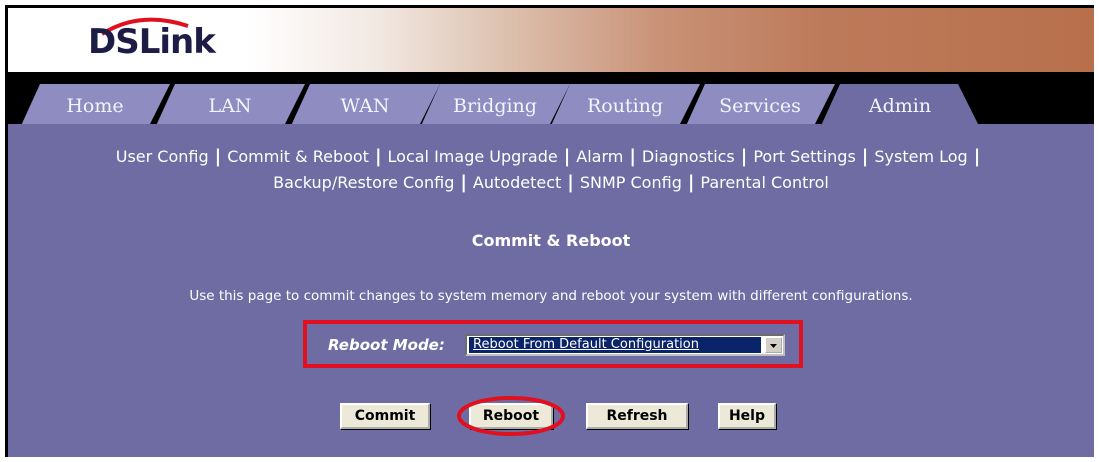  Describe the element at coordinates (631, 182) in the screenshot. I see `subnav-snmp-config: SNMP Config` at that location.